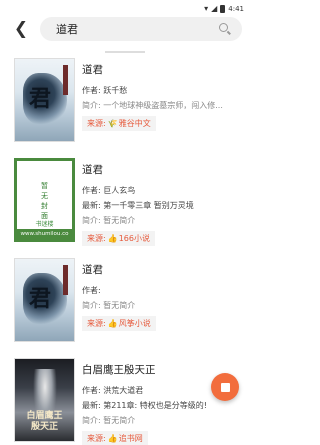 The height and width of the screenshot is (445, 320). Describe the element at coordinates (236, 8) in the screenshot. I see `status-time: 4:41` at that location.